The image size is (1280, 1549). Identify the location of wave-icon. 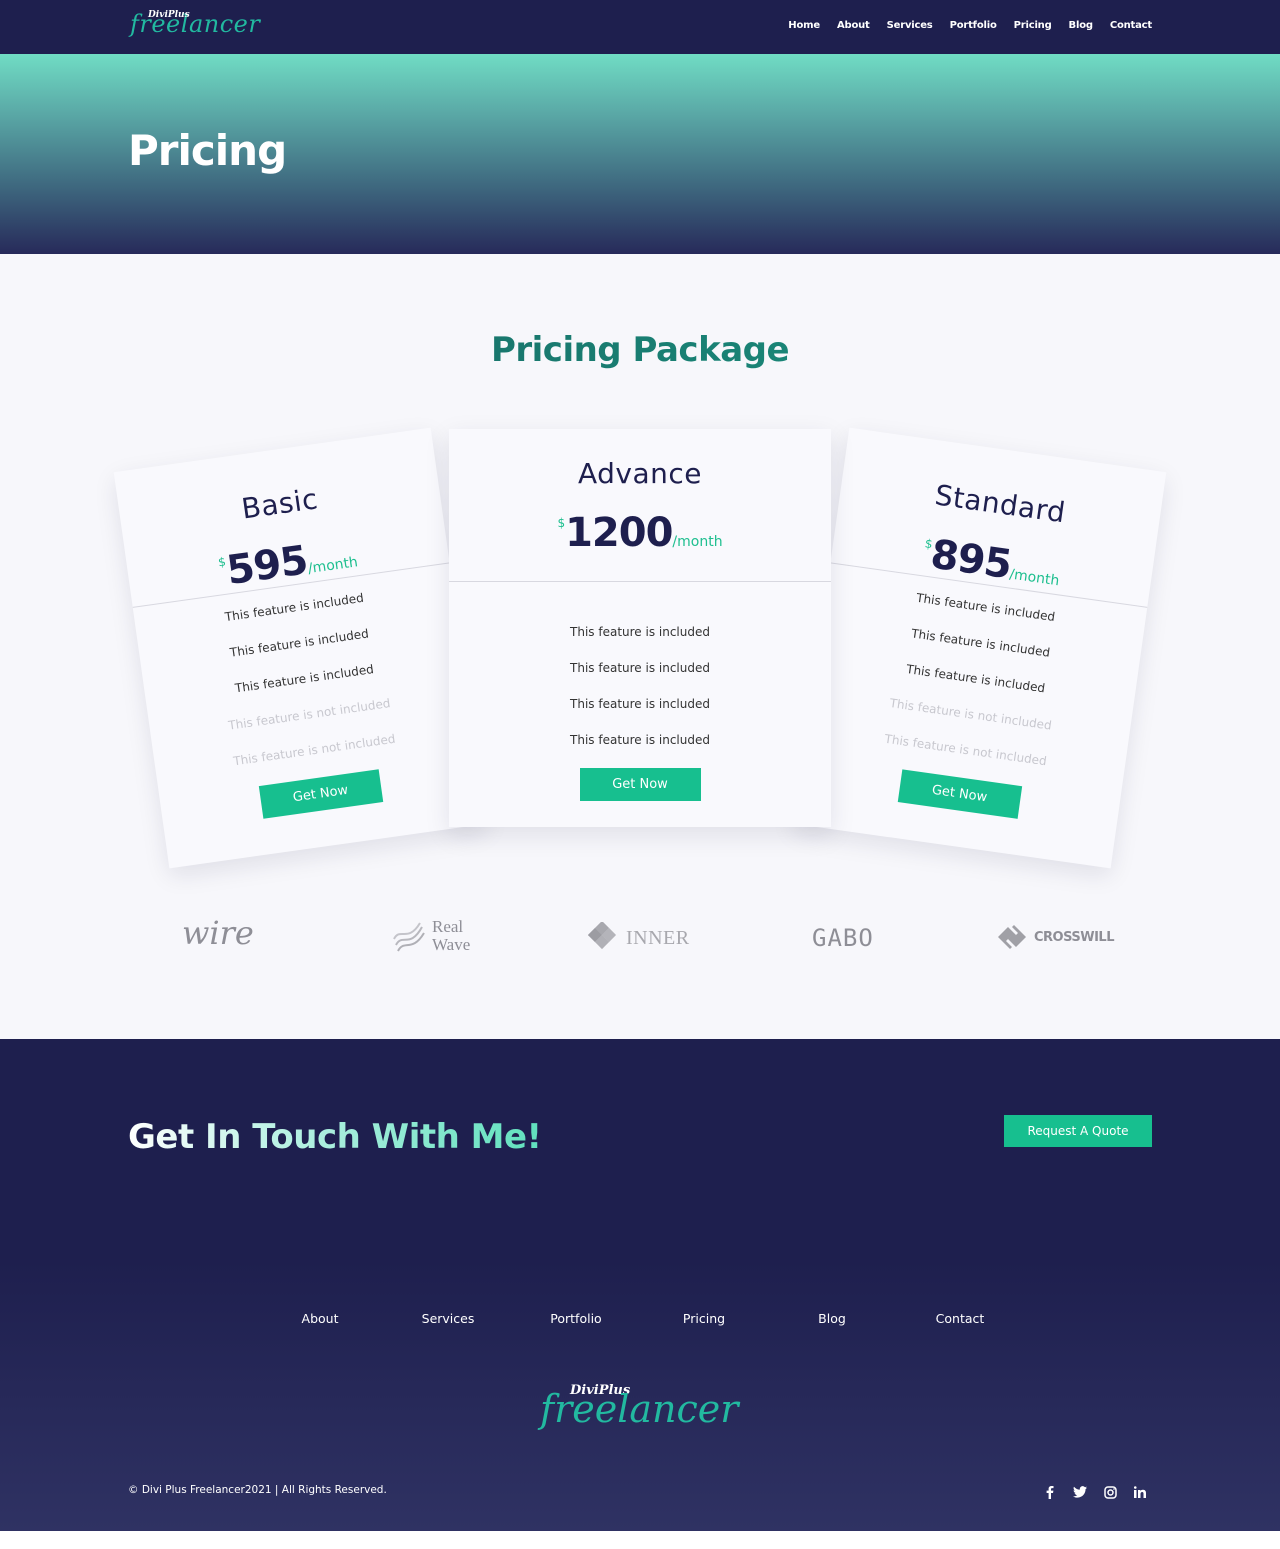
(409, 937).